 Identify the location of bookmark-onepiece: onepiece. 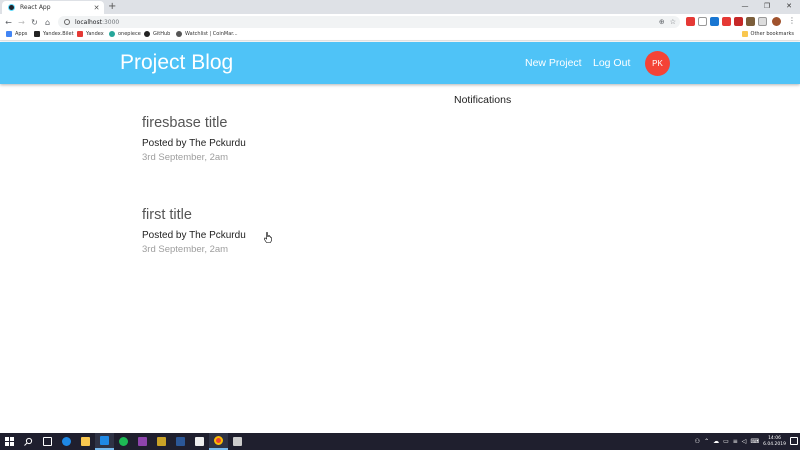
(125, 34).